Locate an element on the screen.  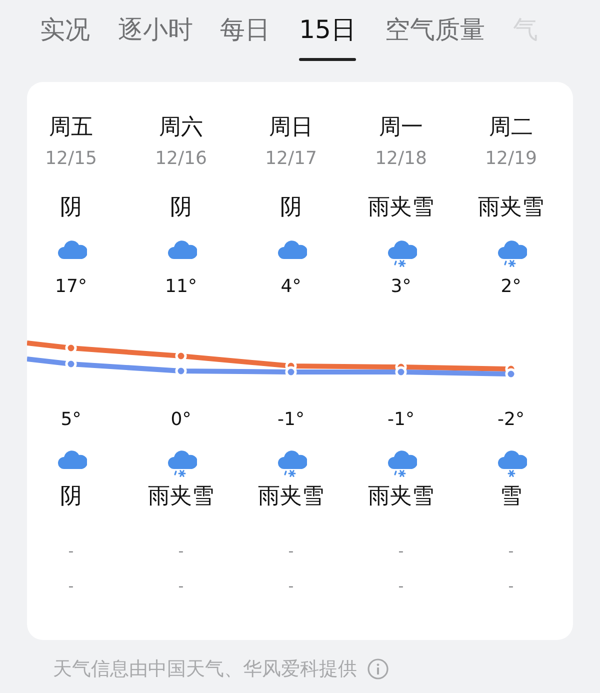
date-label: 12/19 is located at coordinates (511, 159).